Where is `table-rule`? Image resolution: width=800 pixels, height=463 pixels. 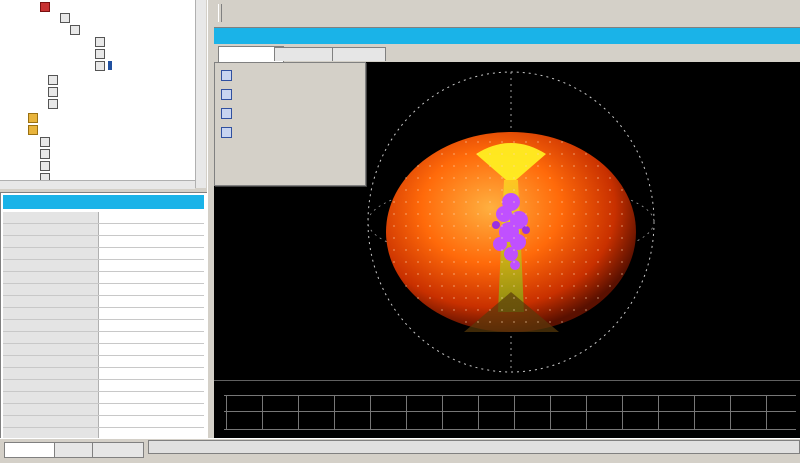
table-rule is located at coordinates (510, 395).